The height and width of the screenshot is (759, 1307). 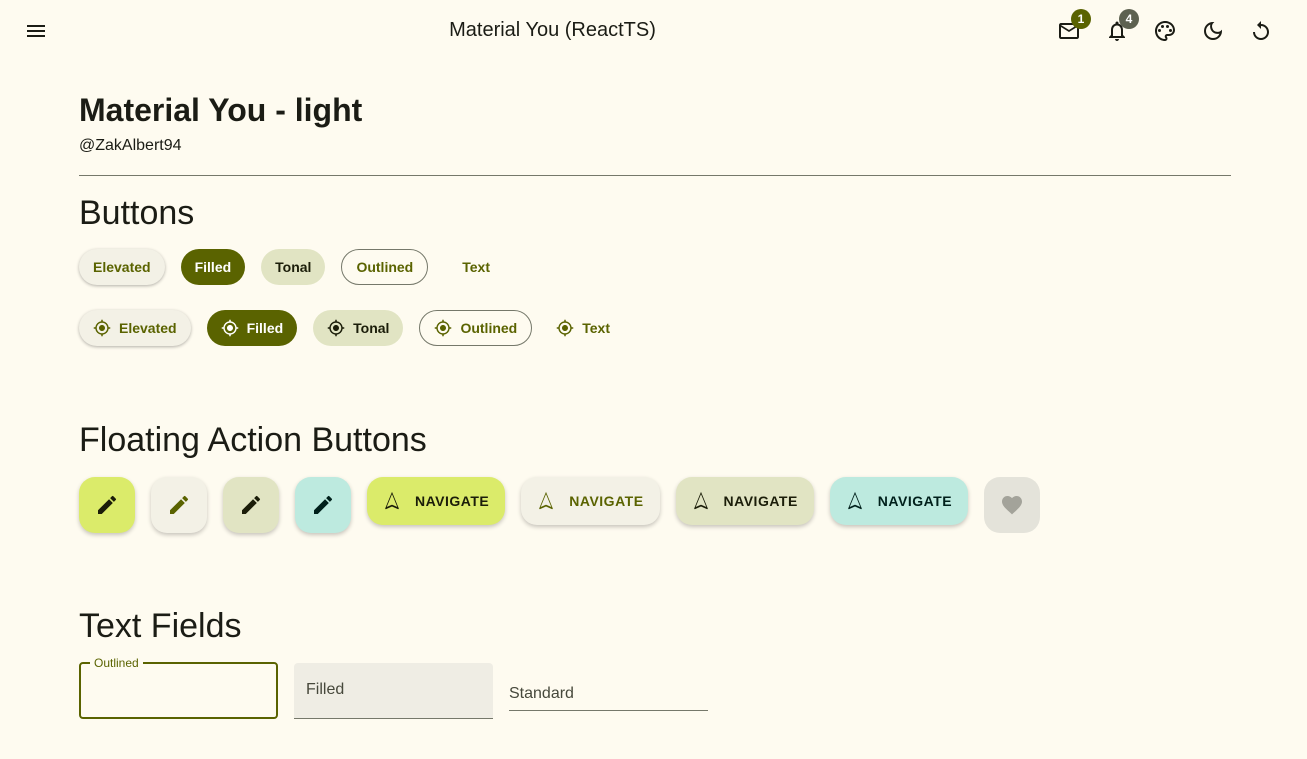 I want to click on fab-primary, so click(x=107, y=505).